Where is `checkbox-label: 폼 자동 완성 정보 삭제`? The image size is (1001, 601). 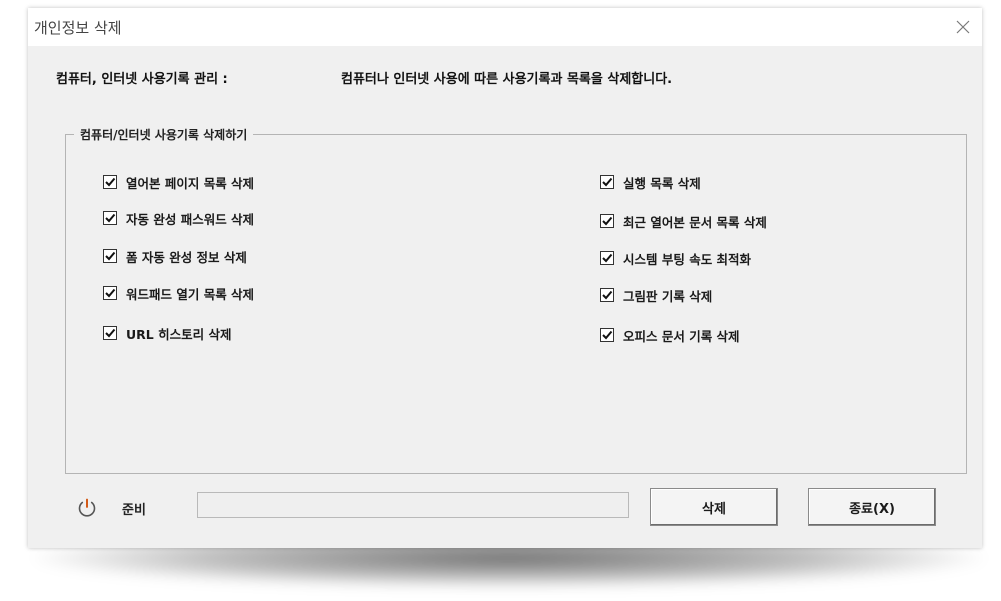 checkbox-label: 폼 자동 완성 정보 삭제 is located at coordinates (186, 257).